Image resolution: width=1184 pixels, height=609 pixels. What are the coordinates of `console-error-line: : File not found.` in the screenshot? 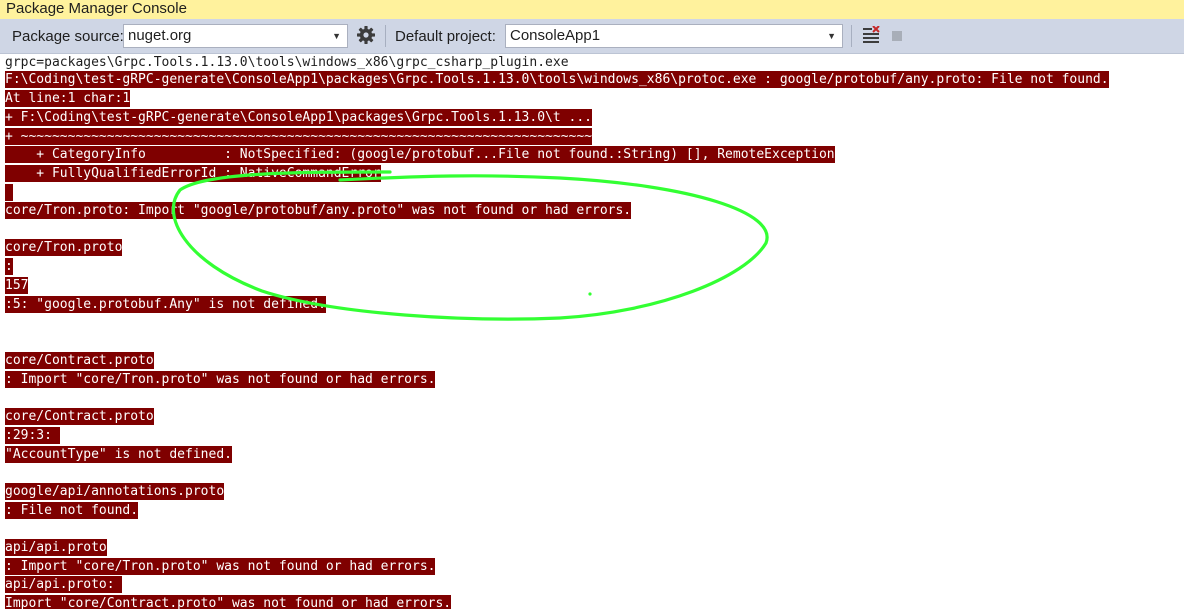 It's located at (72, 510).